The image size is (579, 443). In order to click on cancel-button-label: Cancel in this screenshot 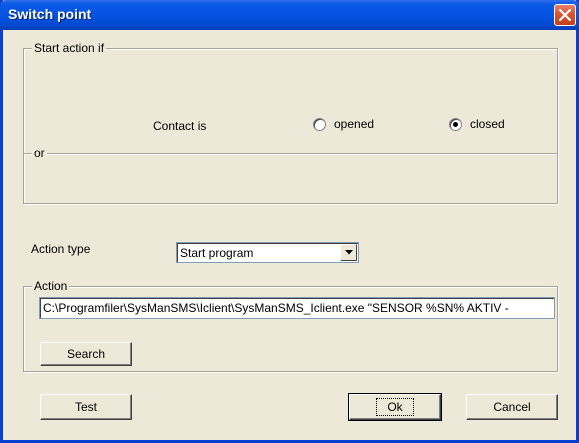, I will do `click(512, 407)`.